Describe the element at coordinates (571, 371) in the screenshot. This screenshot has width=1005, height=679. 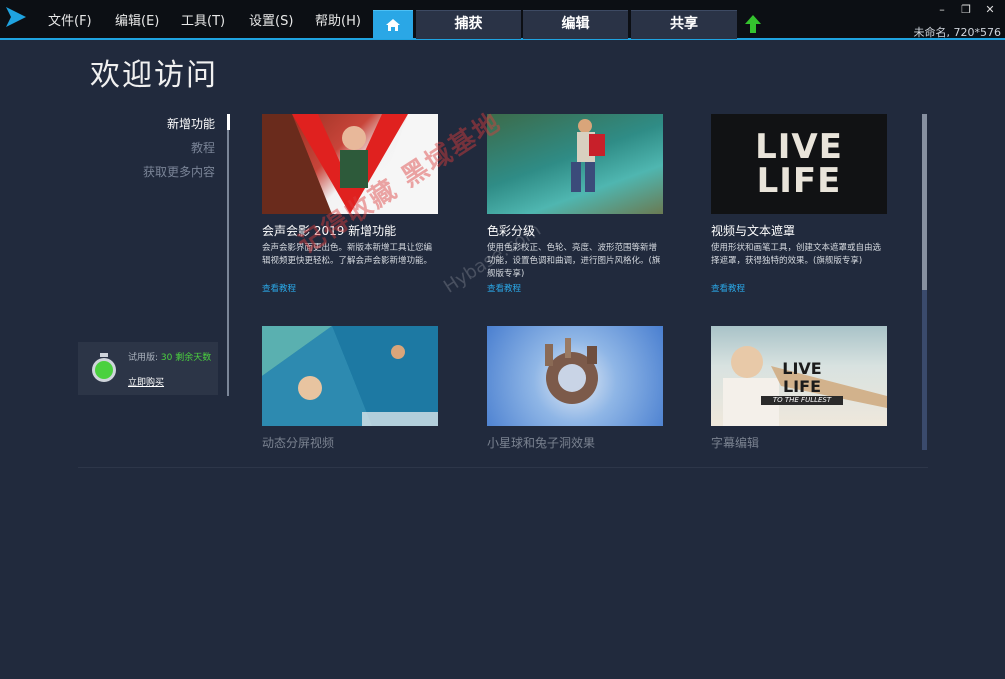
I see `tiny-planet-artwork-icon` at that location.